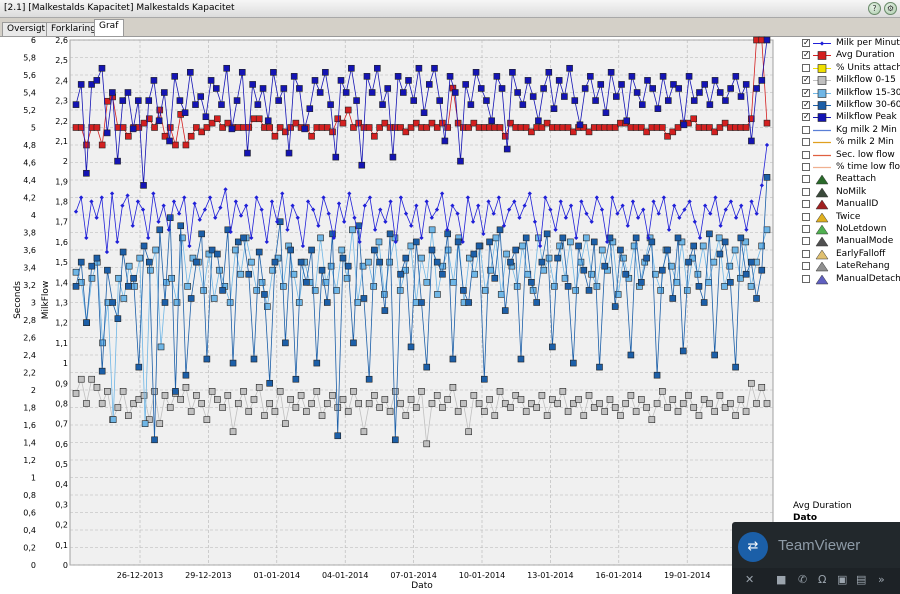 The width and height of the screenshot is (900, 594). What do you see at coordinates (550, 575) in the screenshot?
I see `x-tick-label: 13-01-2014` at bounding box center [550, 575].